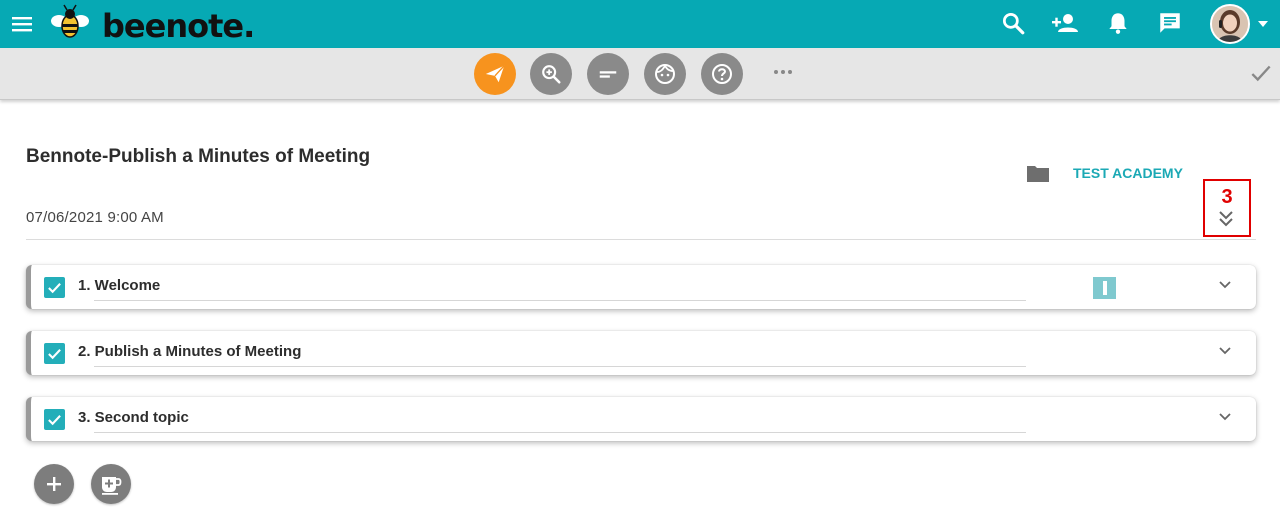  Describe the element at coordinates (178, 26) in the screenshot. I see `logo-wordmark: beenote.` at that location.